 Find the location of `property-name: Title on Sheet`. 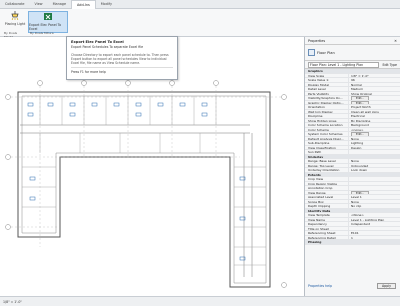

property-name: Title on Sheet is located at coordinates (327, 228).